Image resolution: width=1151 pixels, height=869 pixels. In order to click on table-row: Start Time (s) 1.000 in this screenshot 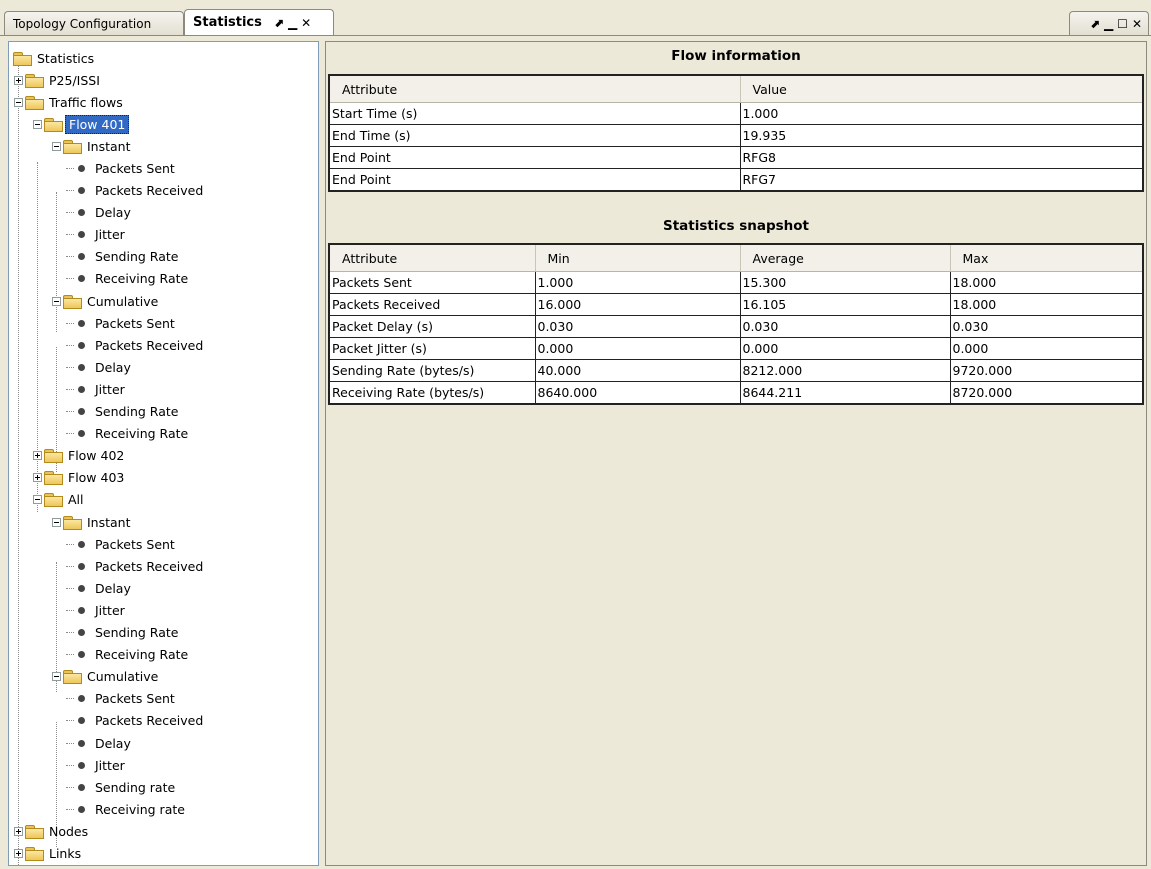, I will do `click(736, 113)`.